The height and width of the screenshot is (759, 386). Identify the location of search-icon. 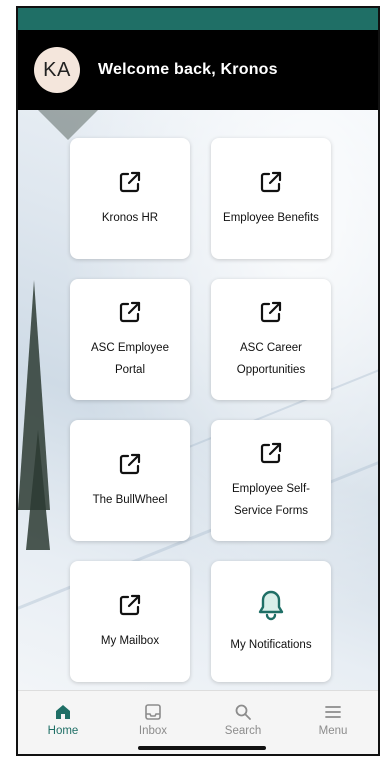
(243, 712).